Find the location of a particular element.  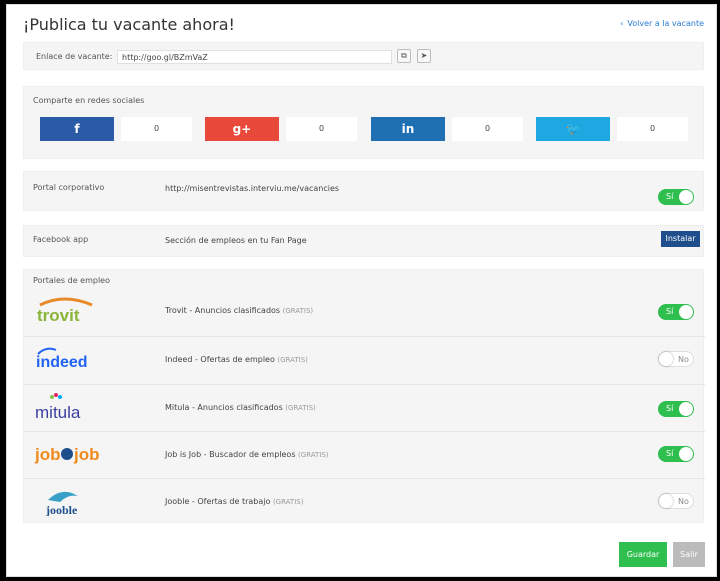

job-portals-title: Portales de empleo is located at coordinates (71, 280).